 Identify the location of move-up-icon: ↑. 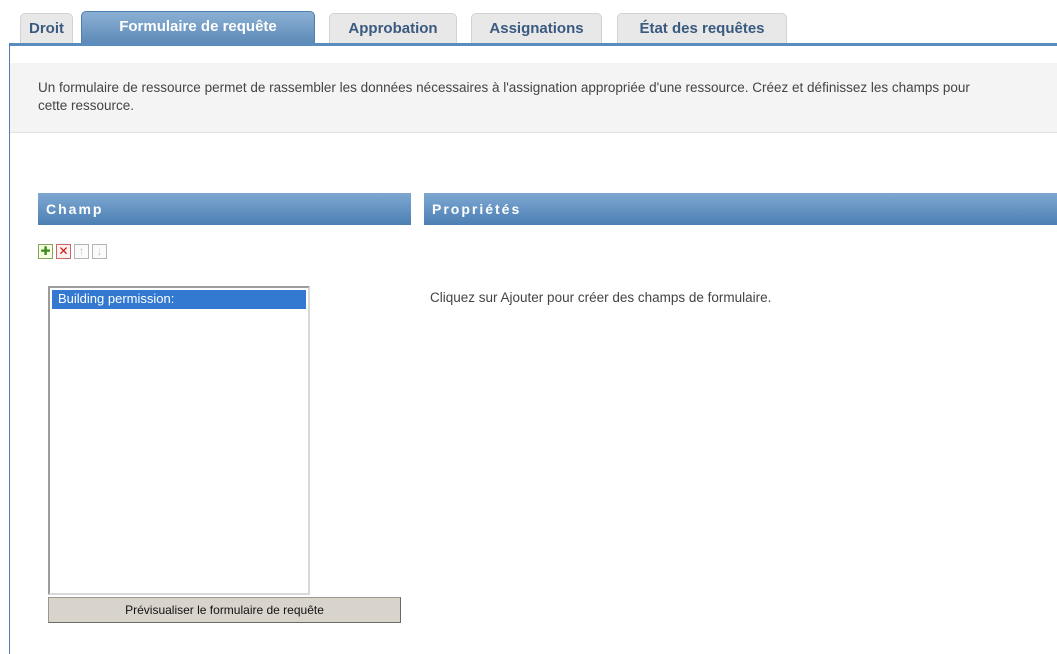
(81, 251).